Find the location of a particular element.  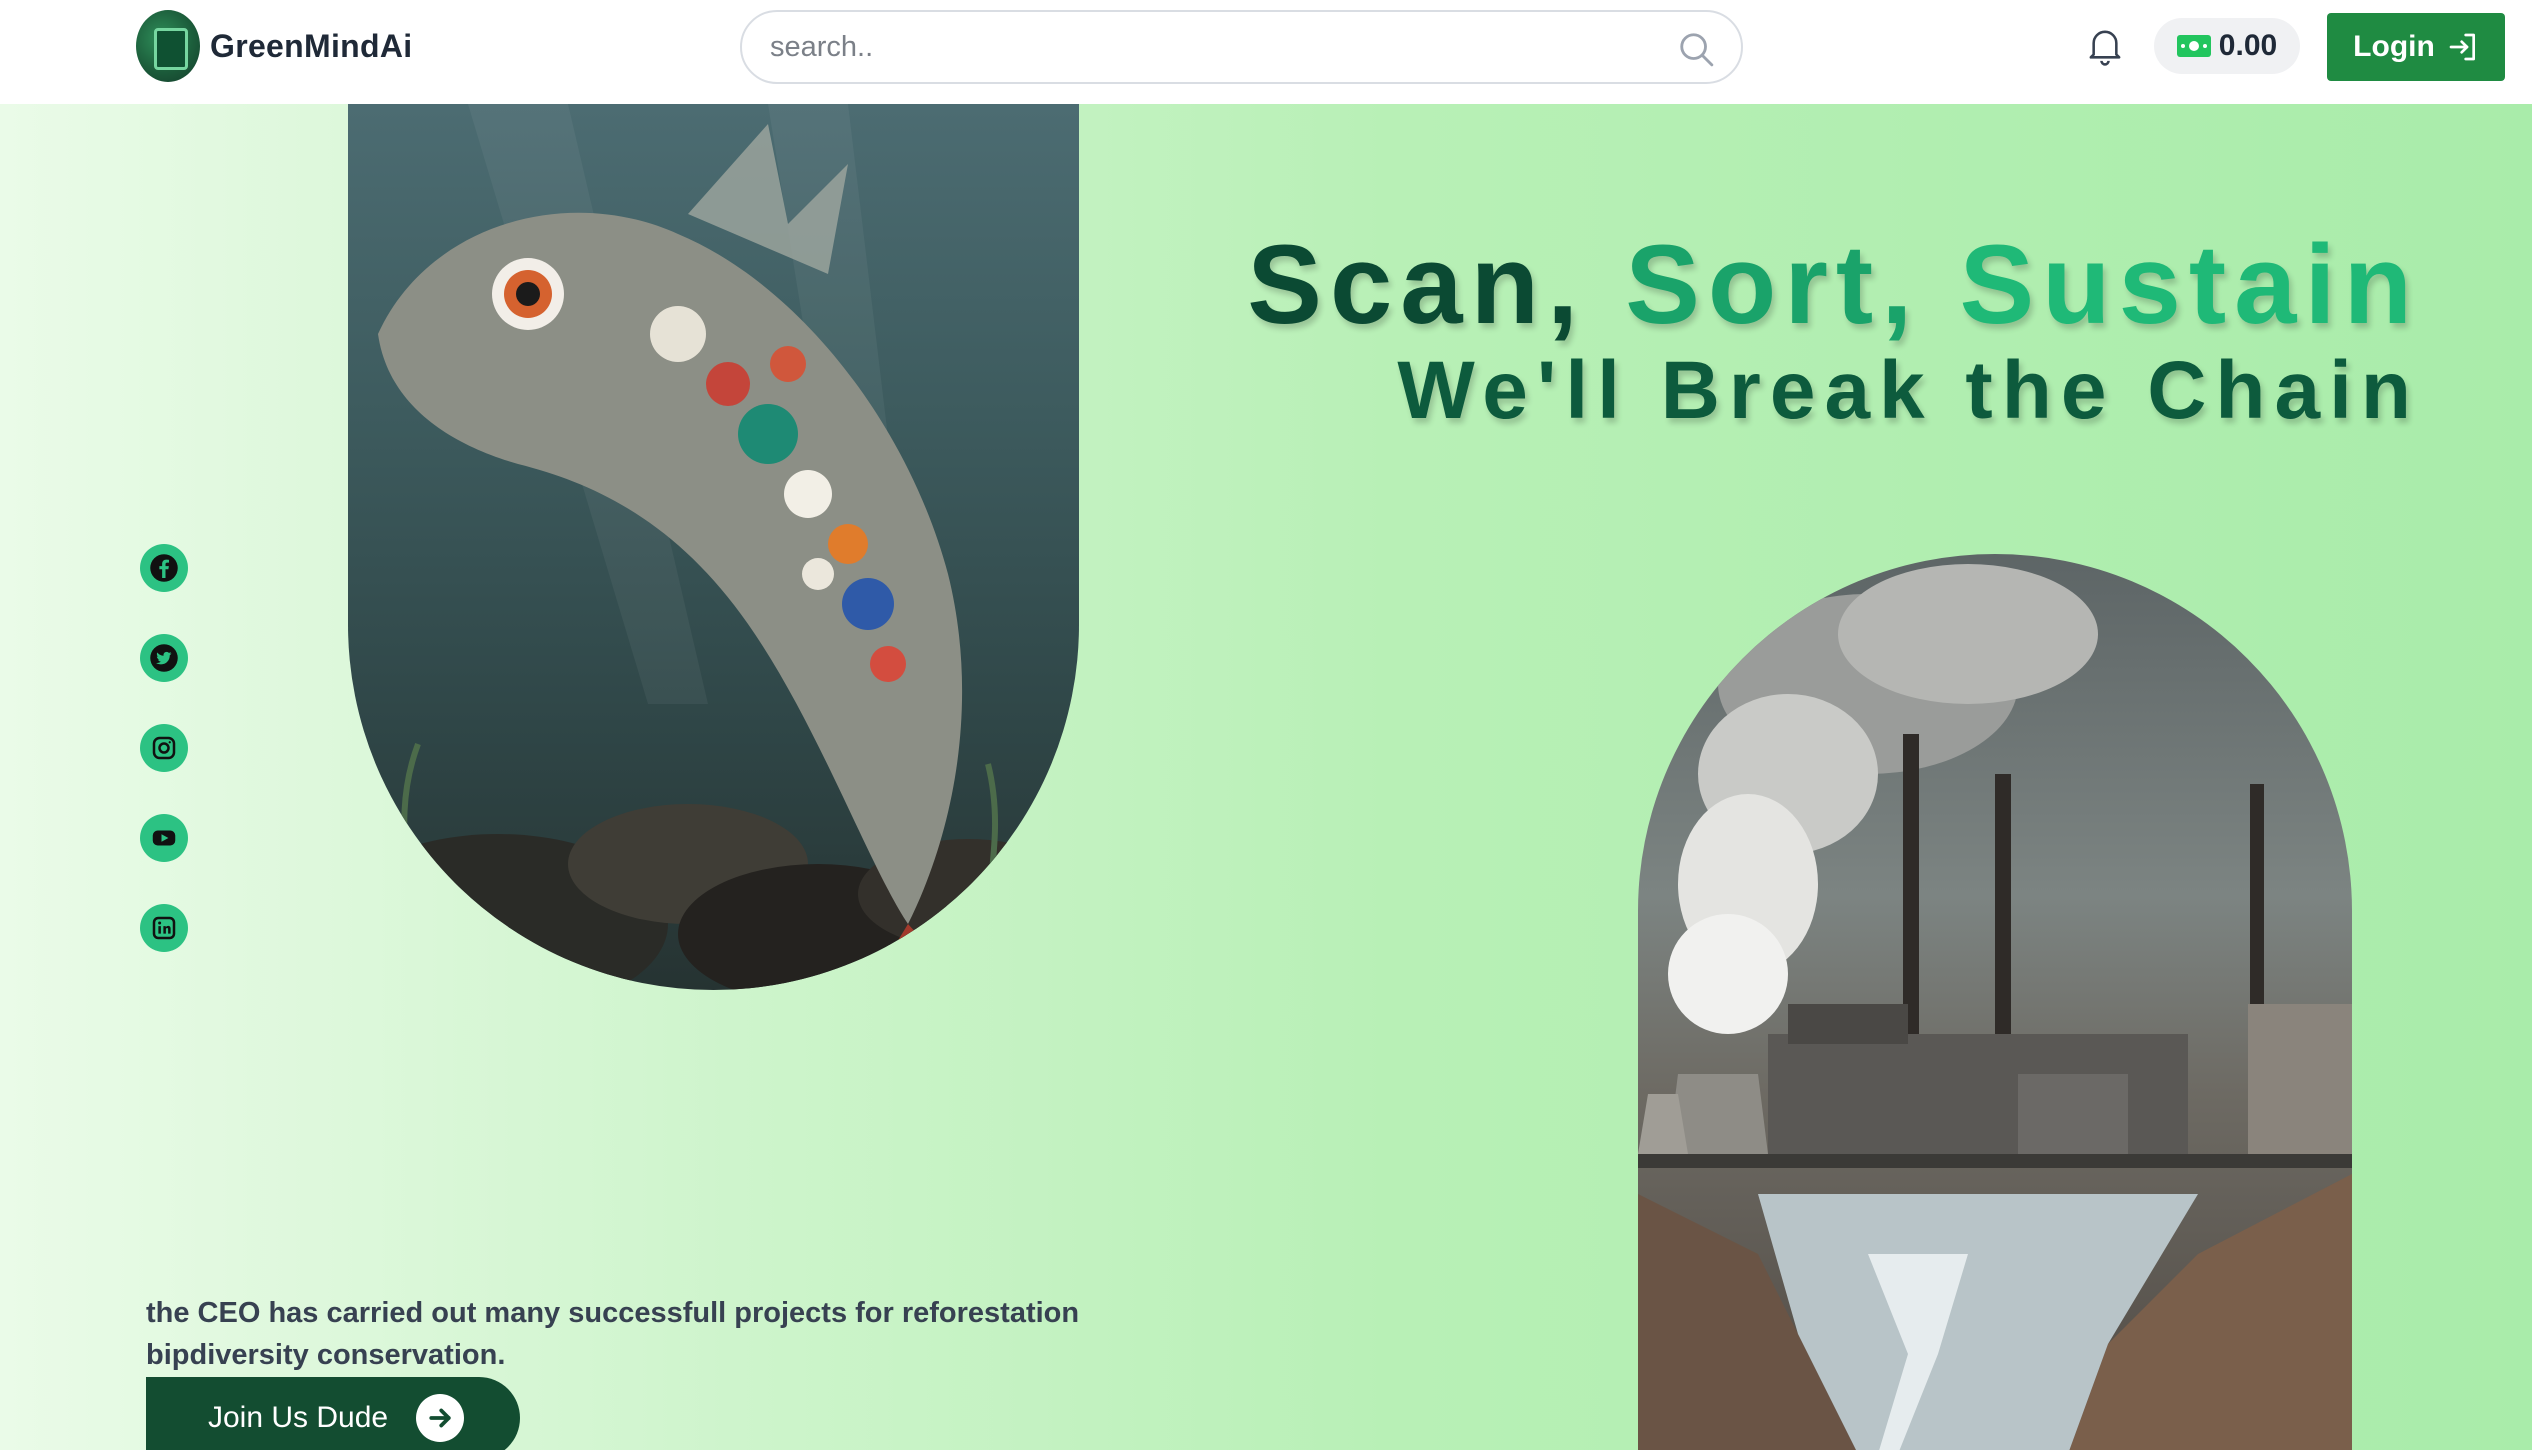

hero-subheadline: We'll Break the Chain is located at coordinates (1908, 390).